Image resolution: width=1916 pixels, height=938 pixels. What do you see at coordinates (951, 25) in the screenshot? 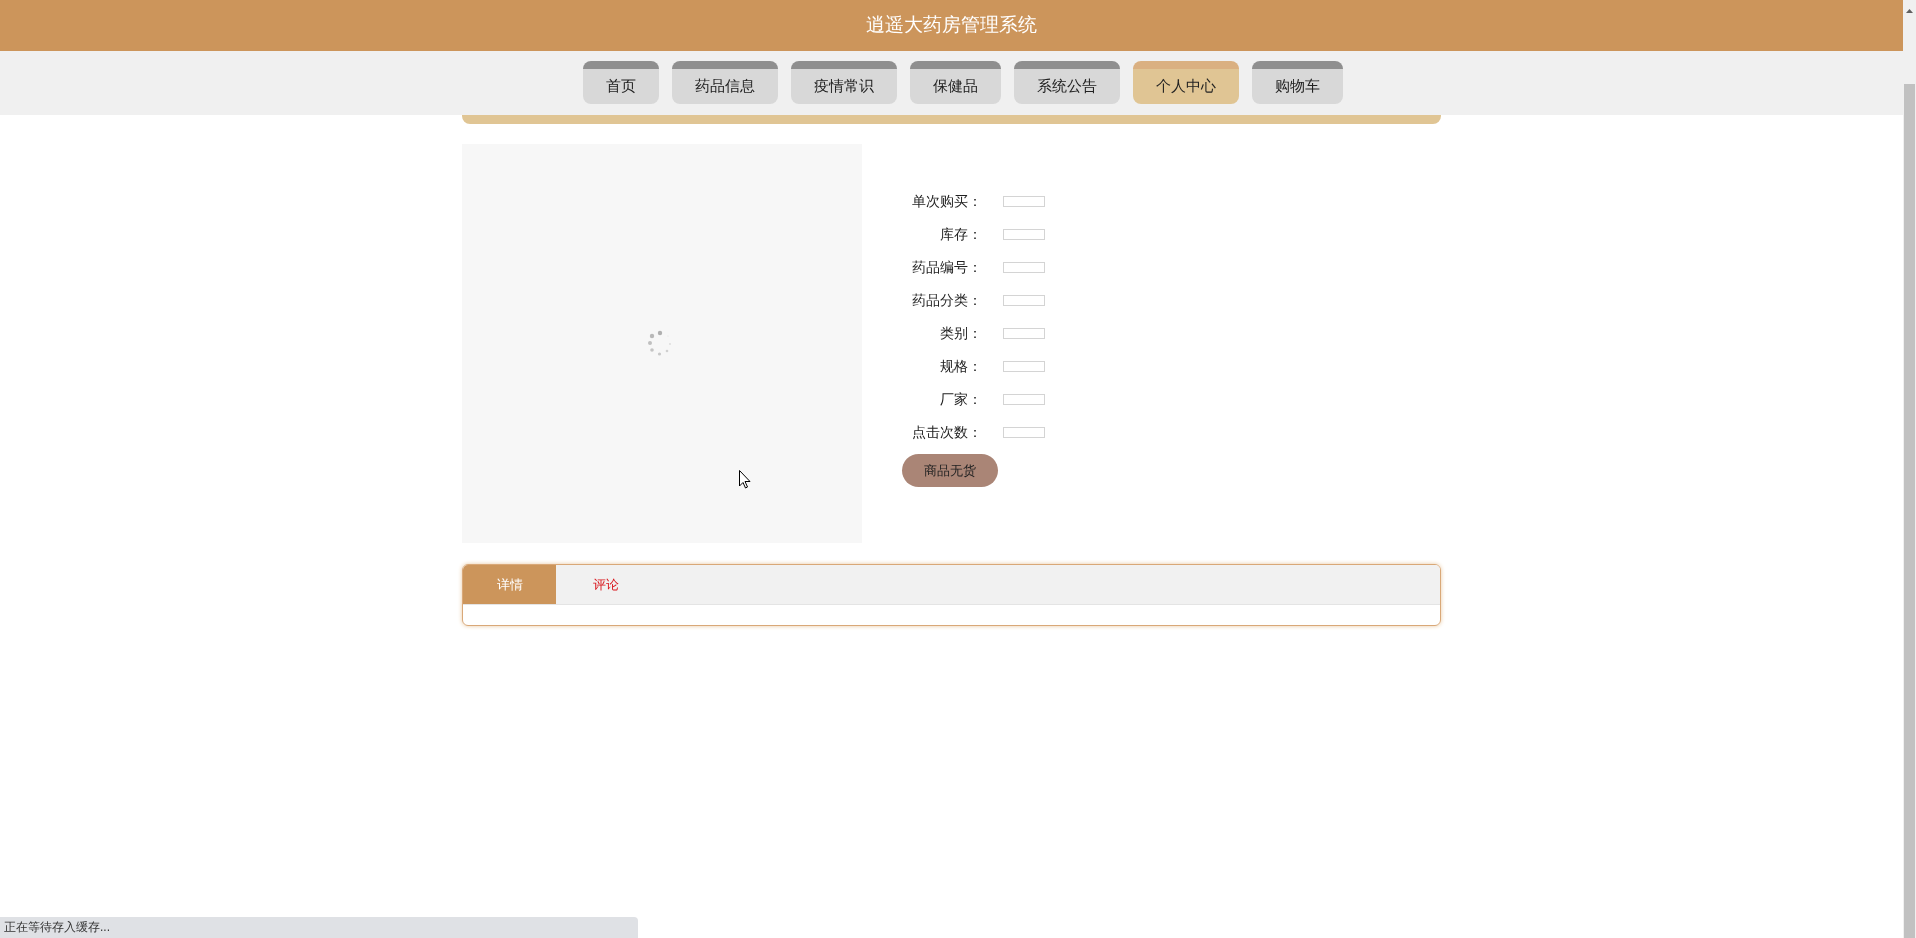
I see `site-title: 逍遥大药房管理系统` at bounding box center [951, 25].